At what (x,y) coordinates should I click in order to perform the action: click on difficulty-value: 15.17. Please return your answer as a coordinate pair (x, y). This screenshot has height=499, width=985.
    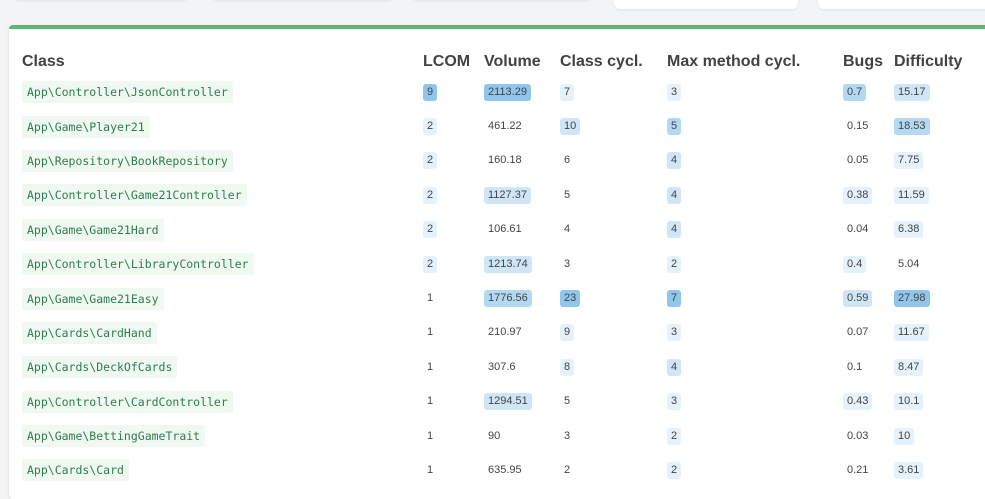
    Looking at the image, I should click on (912, 92).